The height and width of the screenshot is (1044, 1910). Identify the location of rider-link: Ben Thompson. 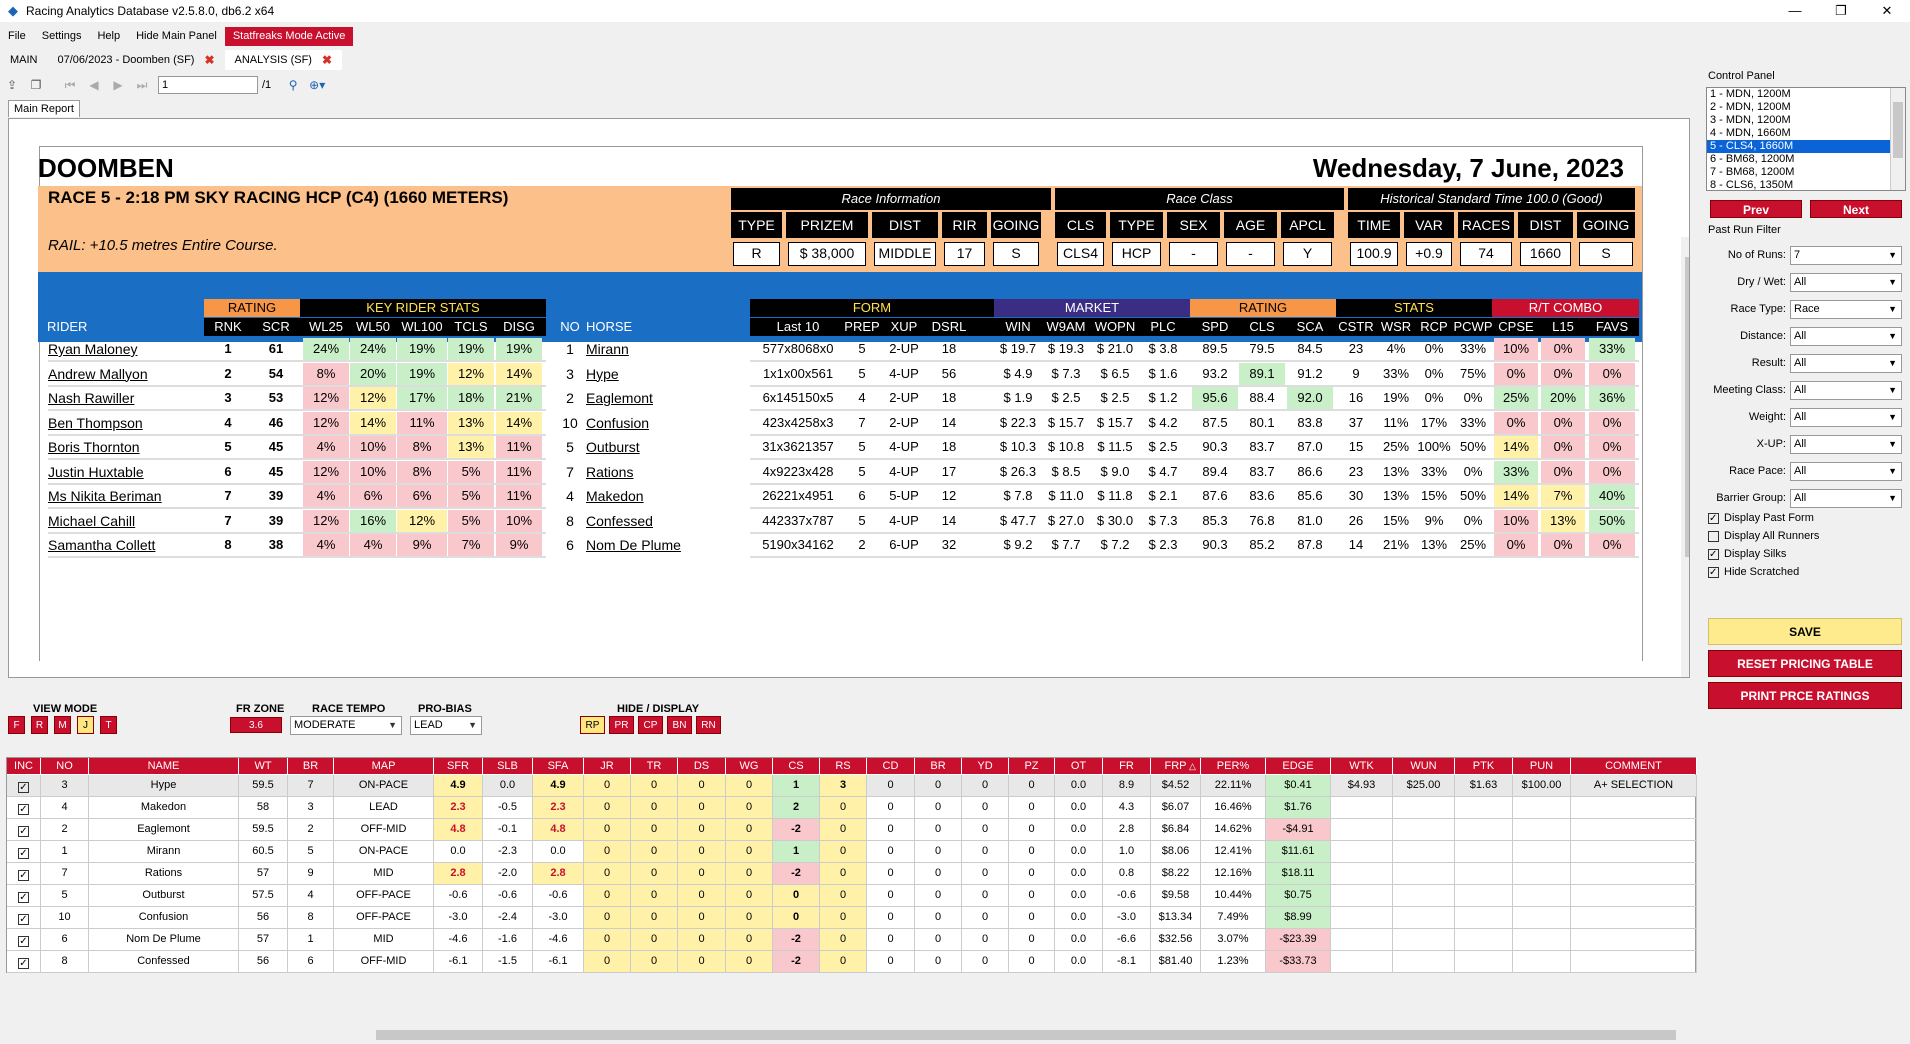
(128, 423).